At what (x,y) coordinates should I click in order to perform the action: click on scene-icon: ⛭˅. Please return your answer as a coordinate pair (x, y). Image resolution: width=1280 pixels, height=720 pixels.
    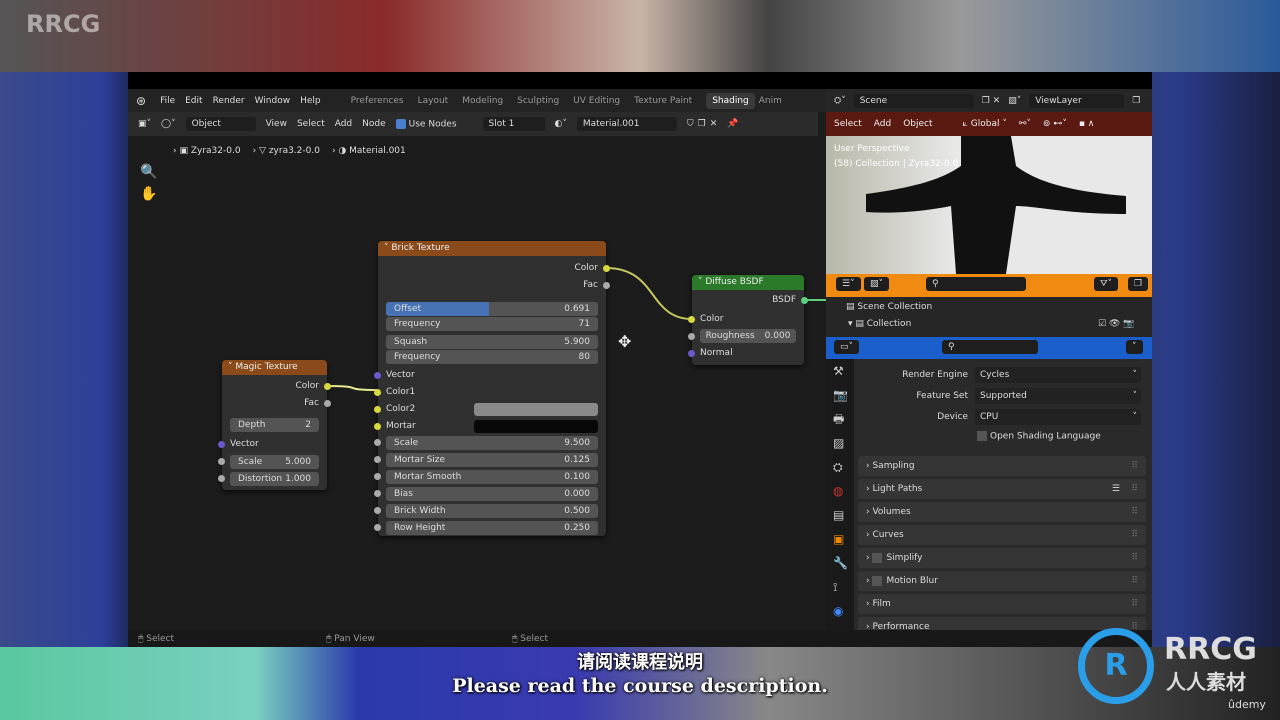
    Looking at the image, I should click on (840, 101).